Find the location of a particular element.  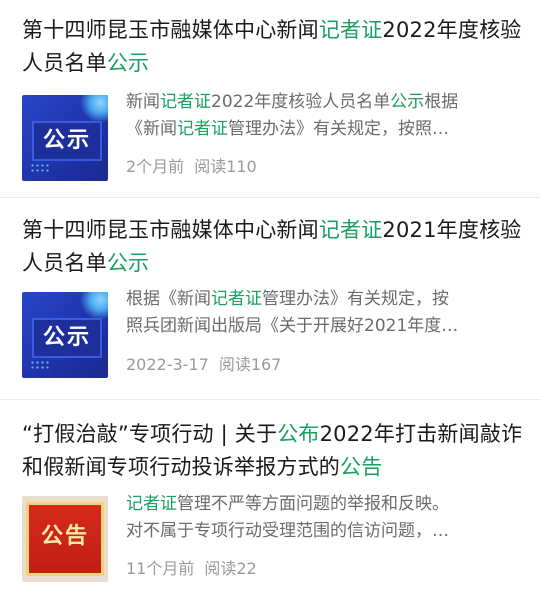

title-highlight: 公布 is located at coordinates (298, 434).